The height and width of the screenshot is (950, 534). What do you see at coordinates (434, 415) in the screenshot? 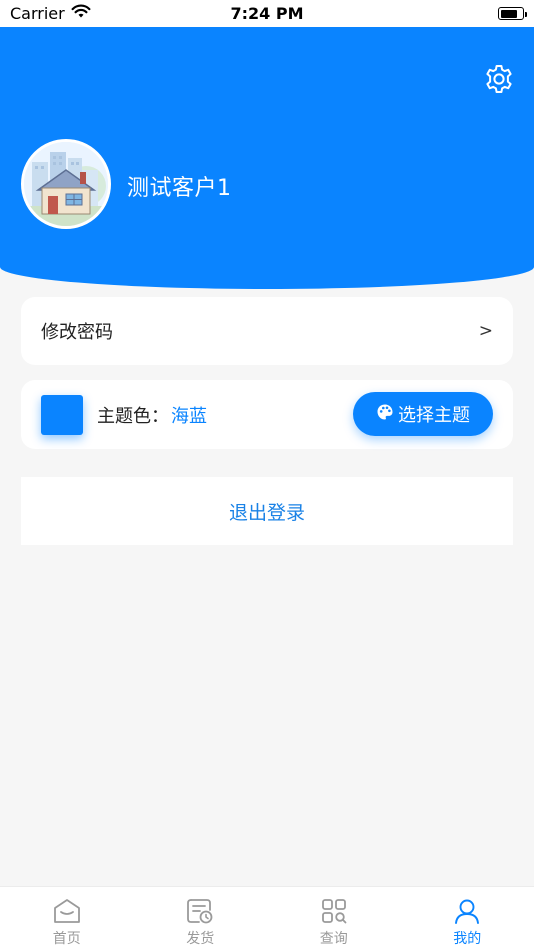
I see `choose-theme-label: 选择主题` at bounding box center [434, 415].